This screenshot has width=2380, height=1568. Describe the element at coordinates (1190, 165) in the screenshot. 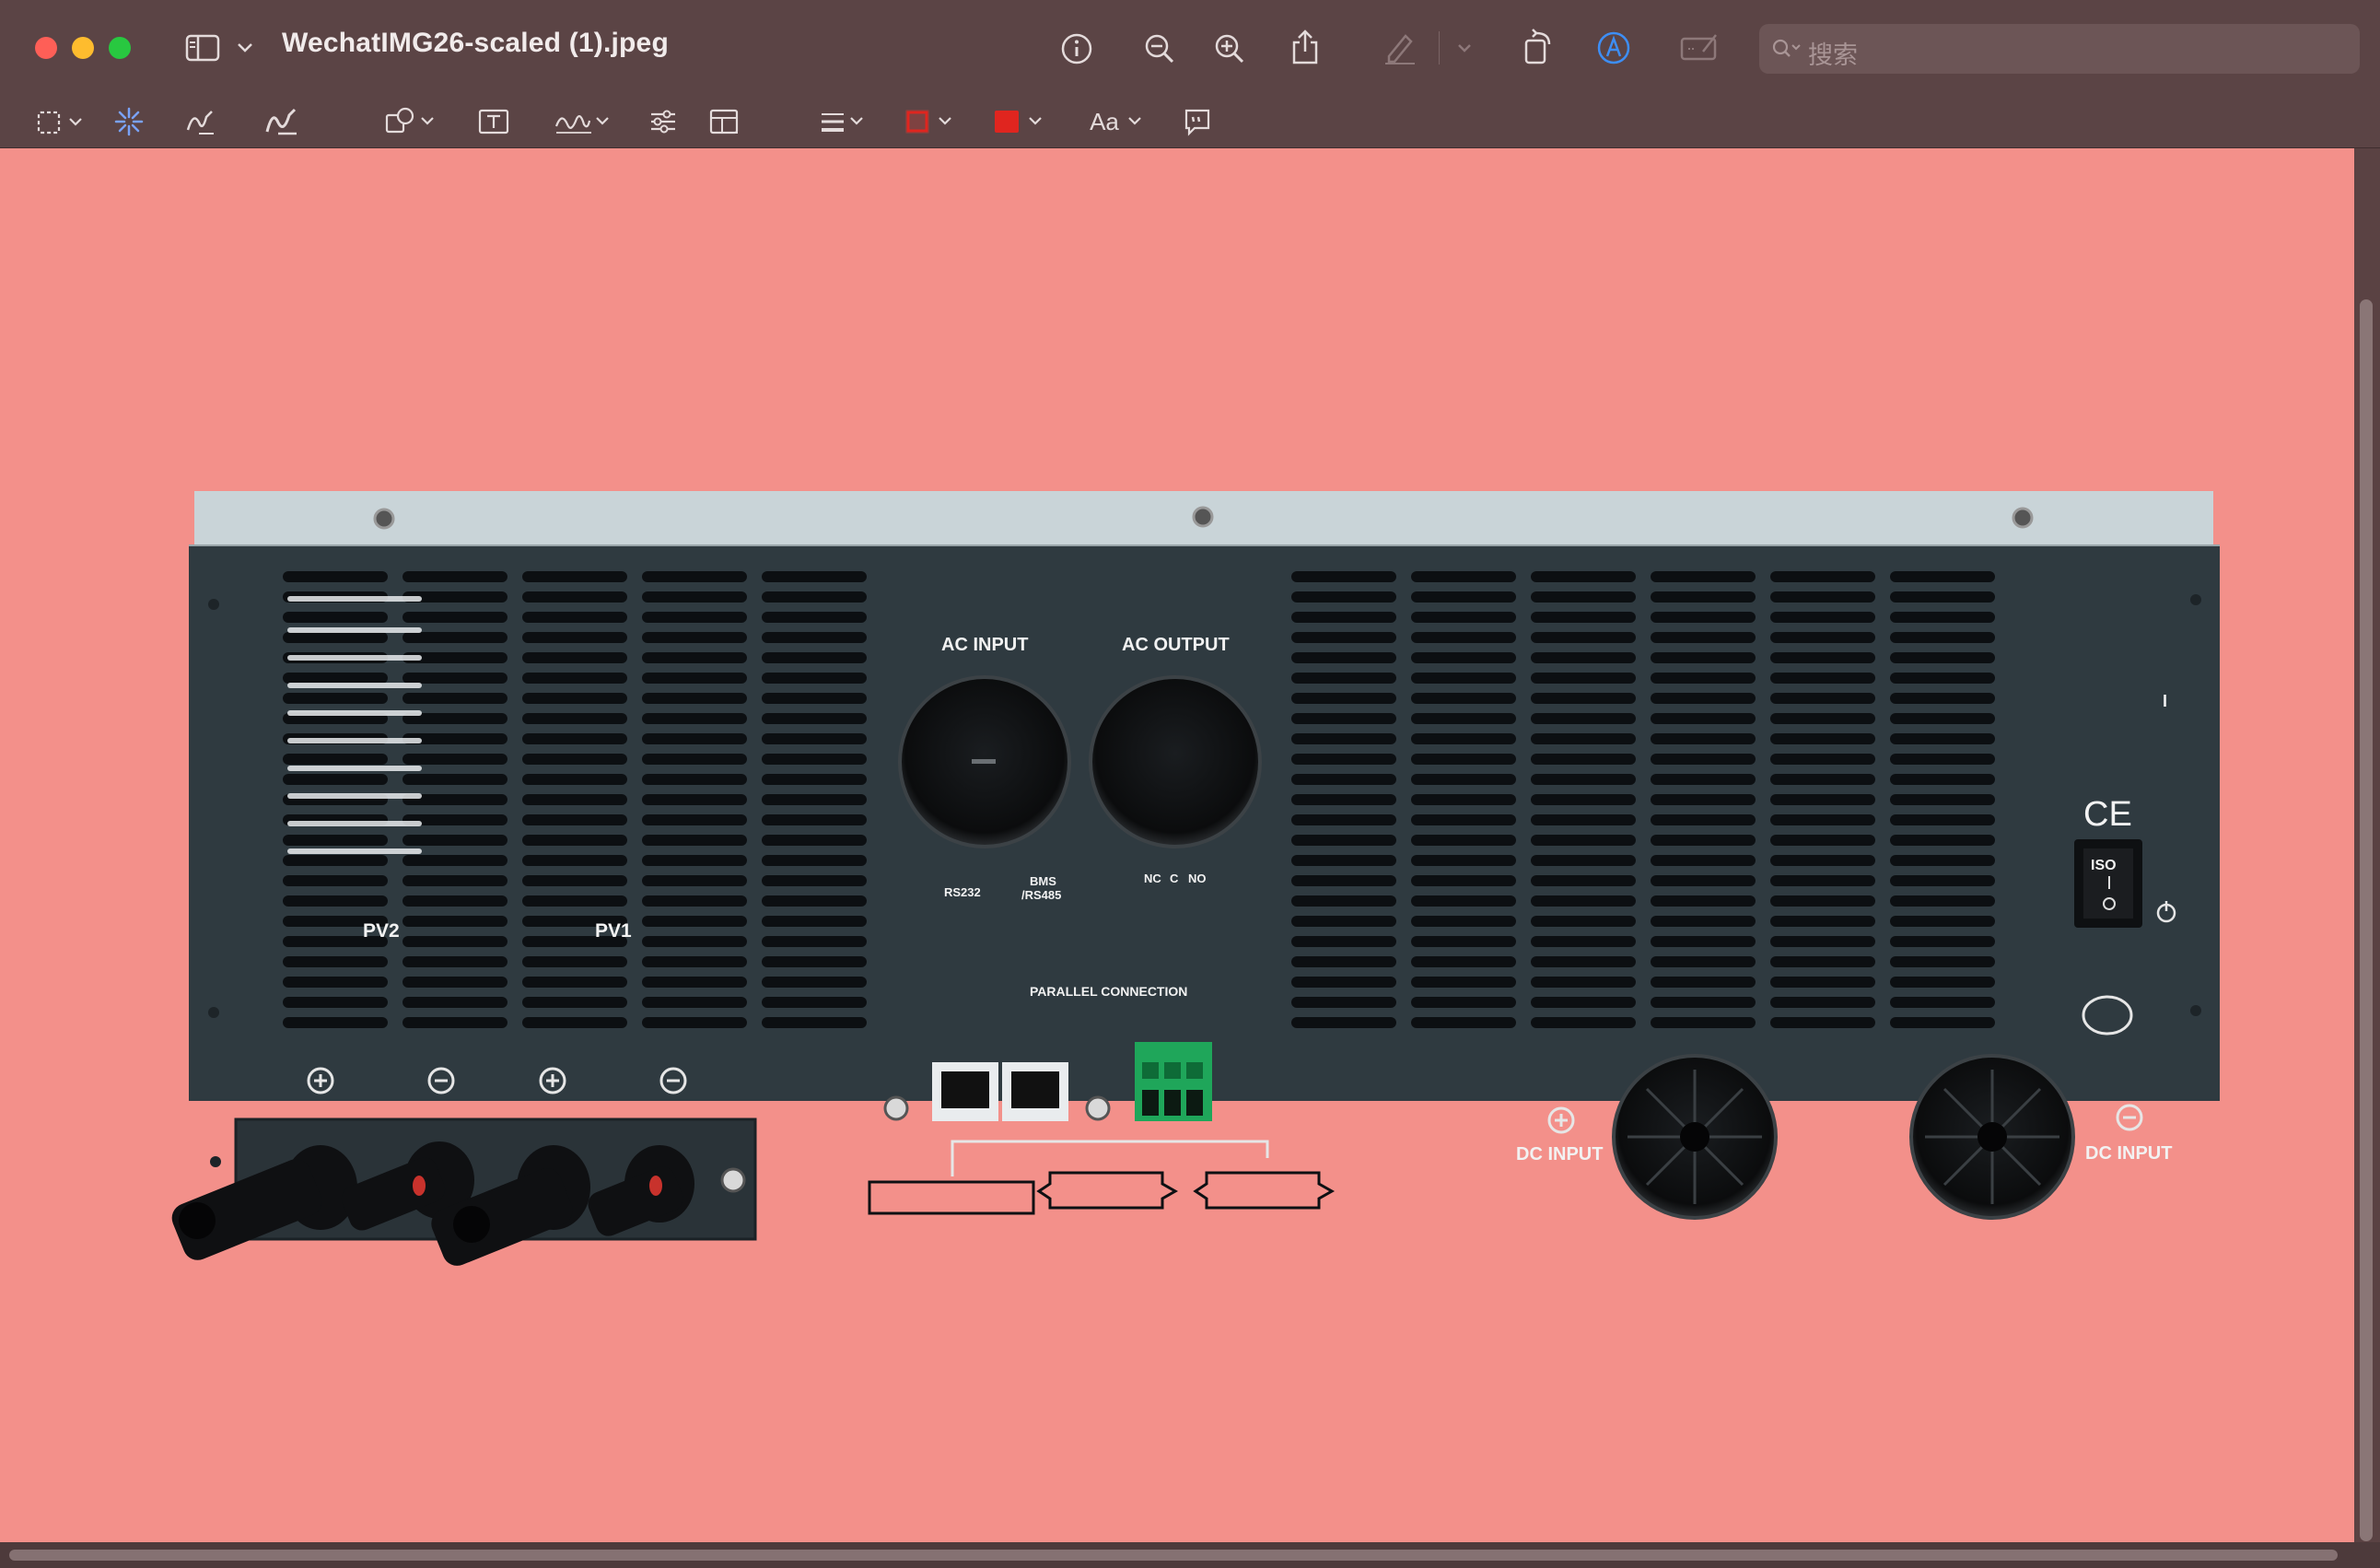

I see `markup-toolbar: Aa` at that location.